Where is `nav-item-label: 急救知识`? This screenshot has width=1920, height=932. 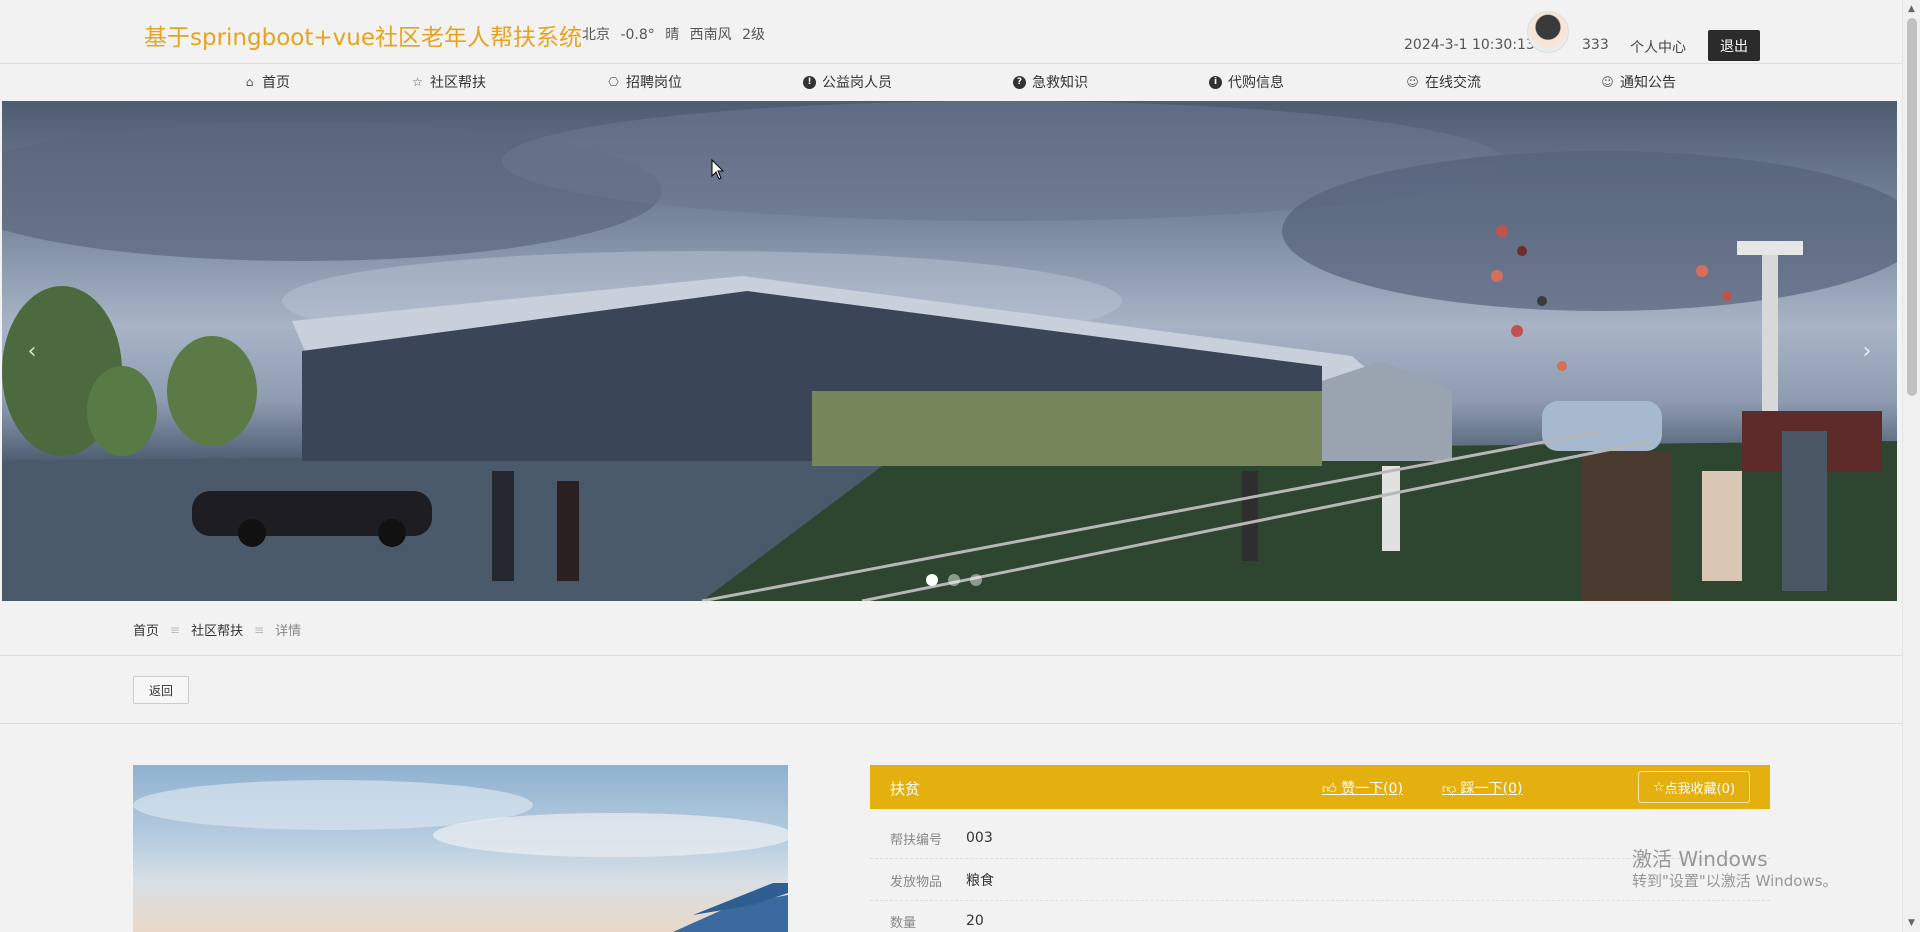
nav-item-label: 急救知识 is located at coordinates (1060, 83).